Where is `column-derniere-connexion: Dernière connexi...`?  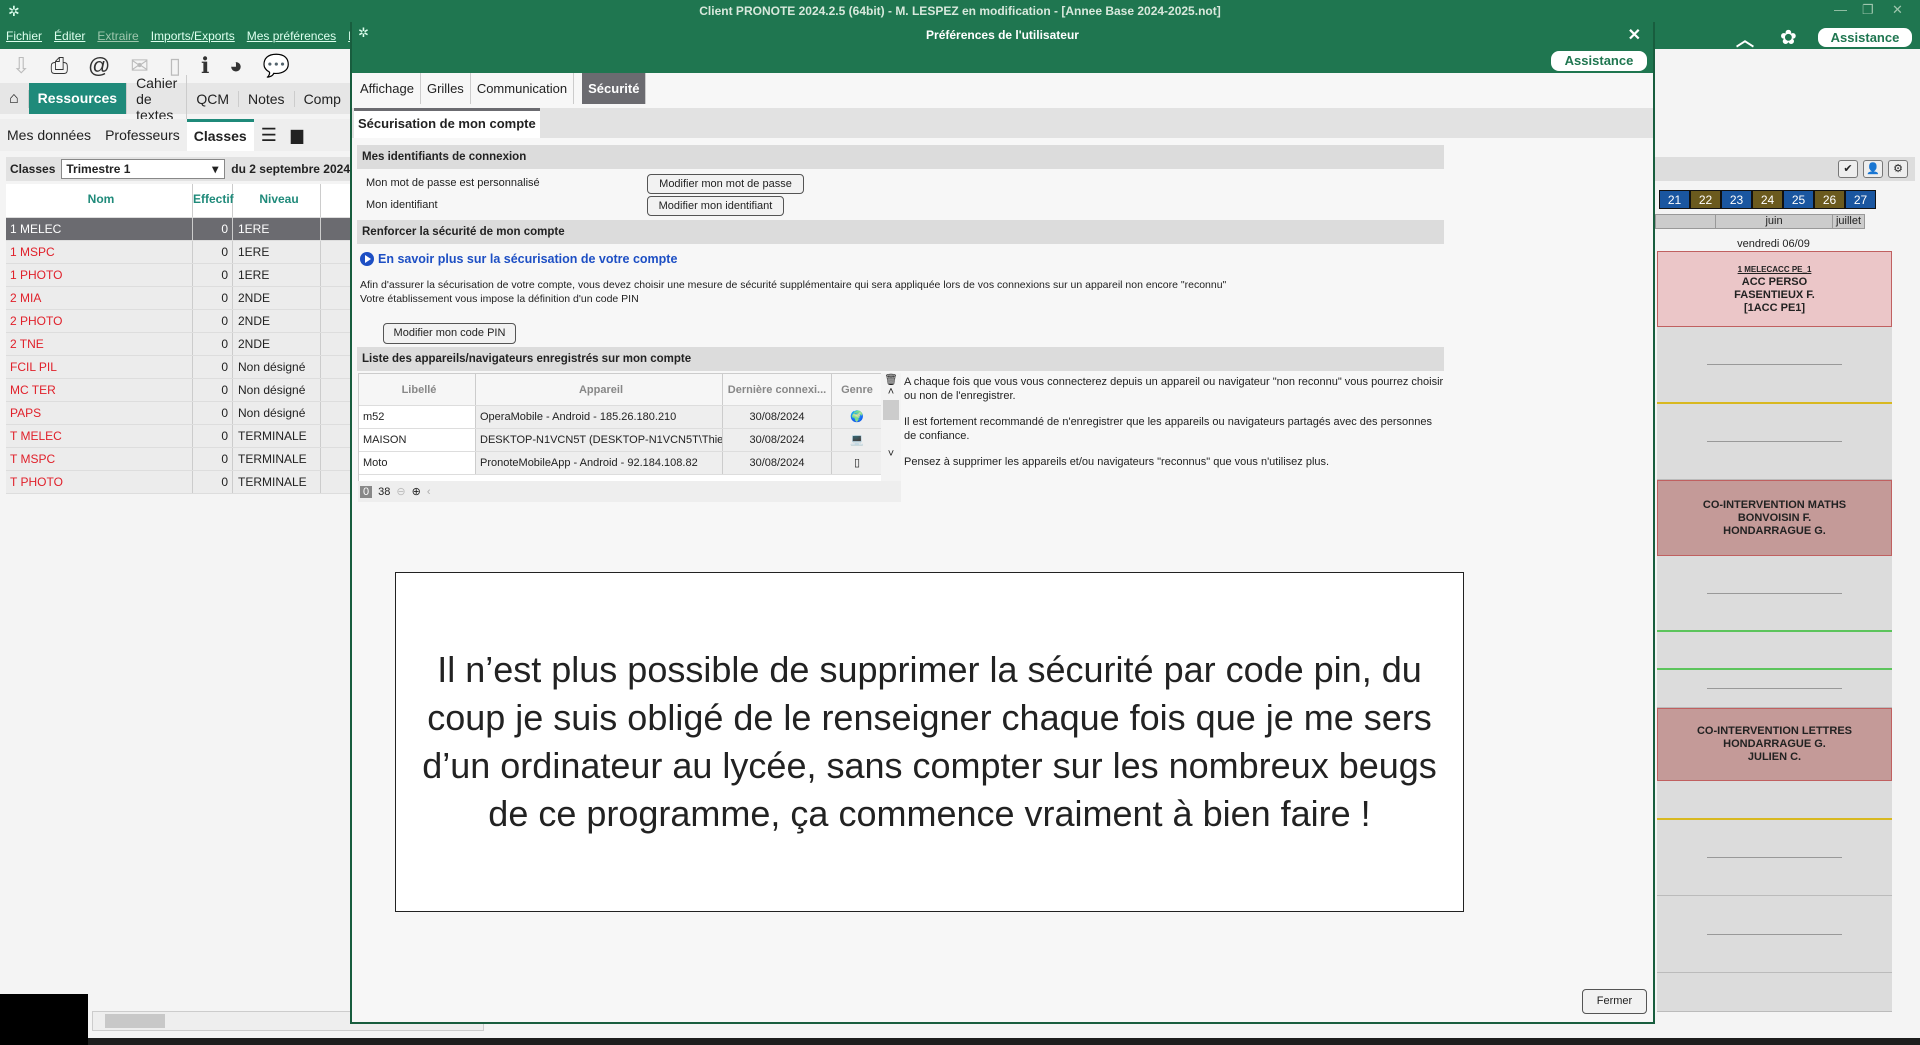
column-derniere-connexion: Dernière connexi... is located at coordinates (777, 389).